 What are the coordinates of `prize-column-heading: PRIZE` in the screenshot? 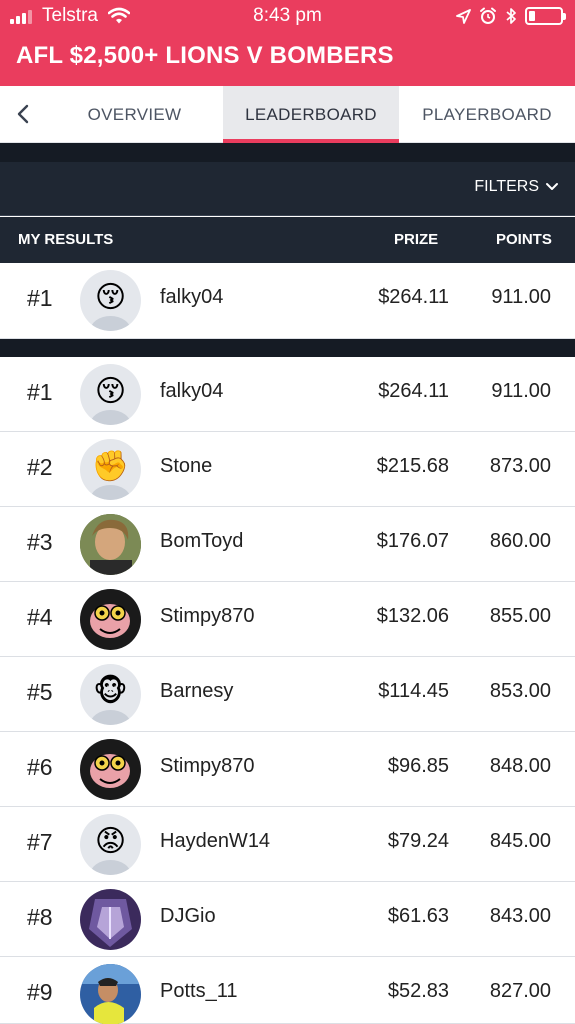 It's located at (416, 239).